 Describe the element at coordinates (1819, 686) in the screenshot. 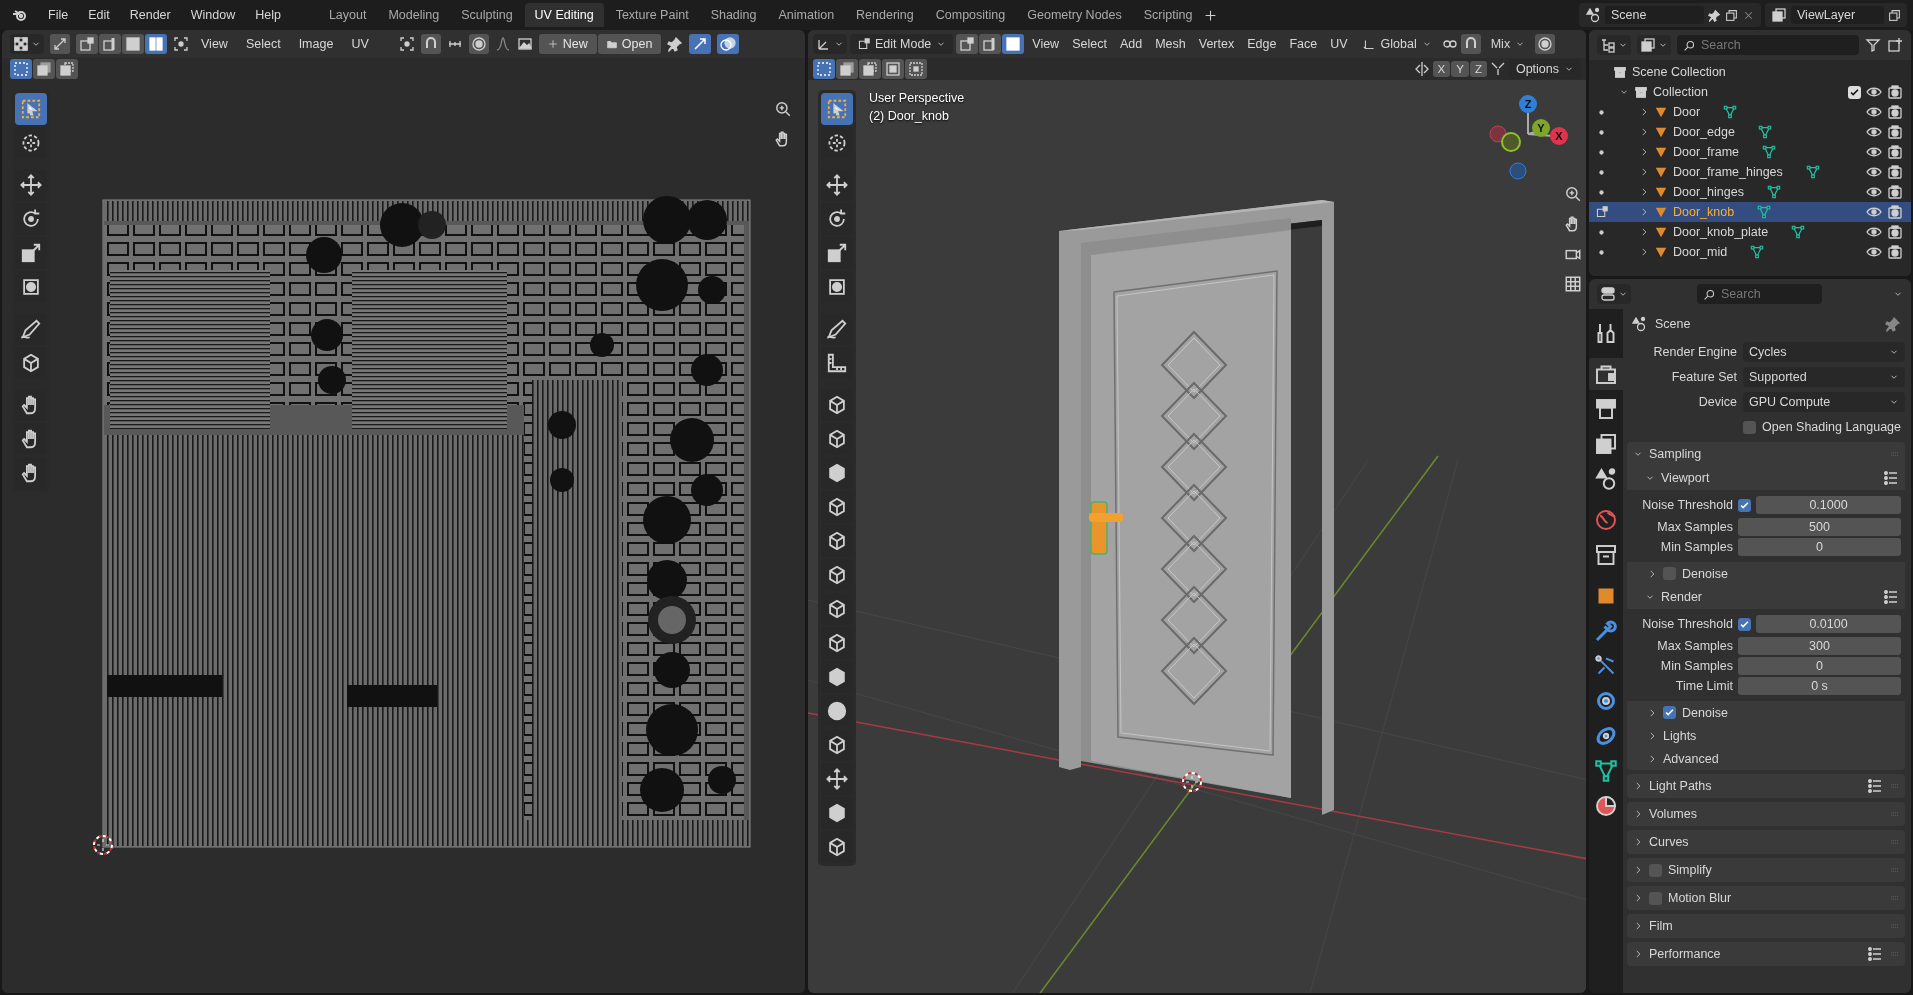

I see `number-field: 0 s` at that location.